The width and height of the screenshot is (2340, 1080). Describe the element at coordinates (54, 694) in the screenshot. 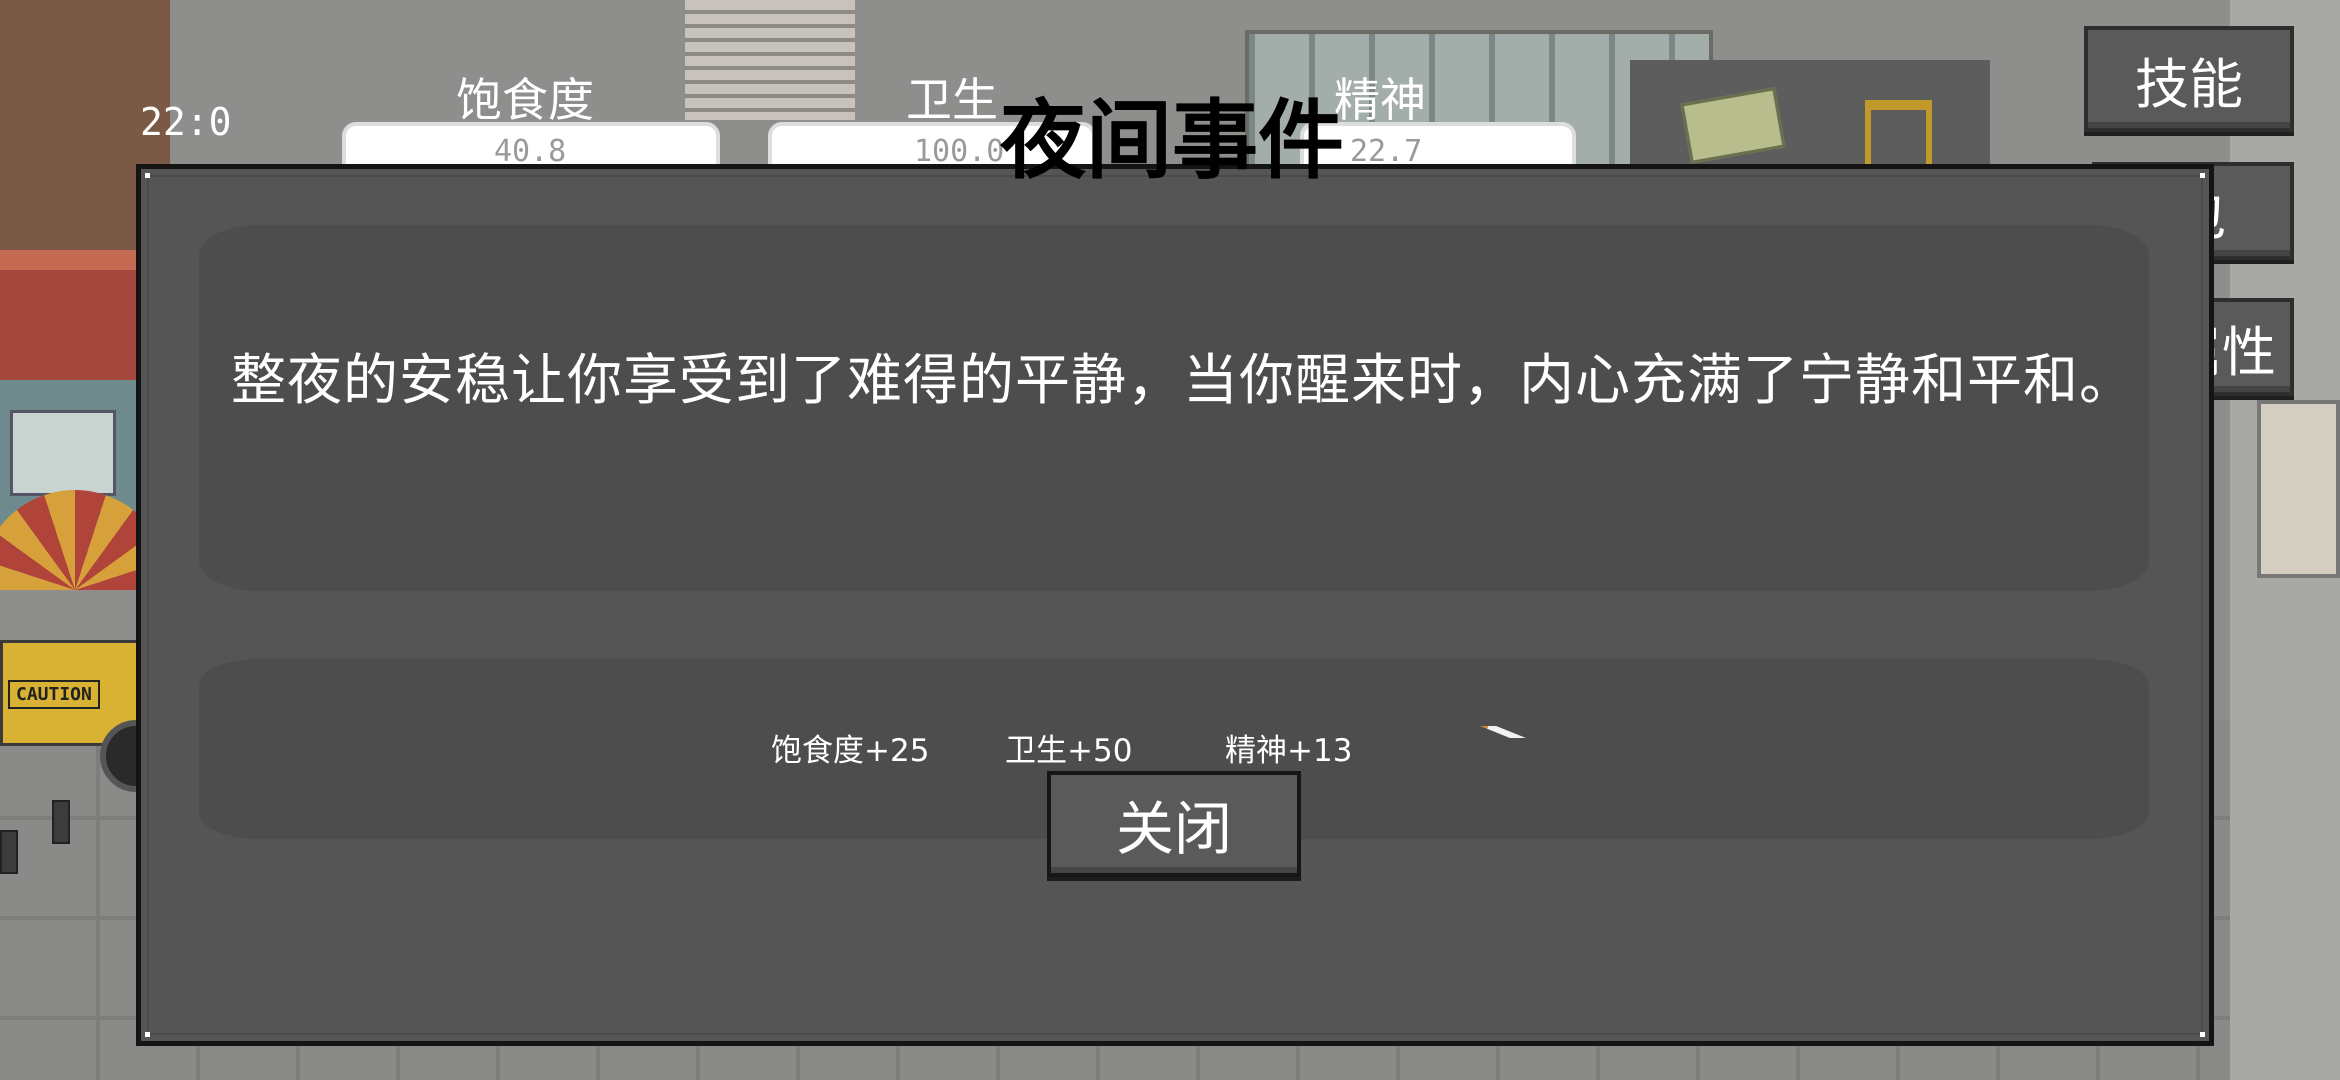

I see `caution-sign: CAUTION` at that location.